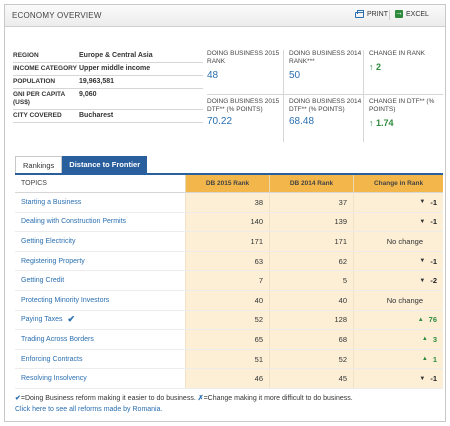  What do you see at coordinates (420, 319) in the screenshot?
I see `arrow-up-icon: ▲` at bounding box center [420, 319].